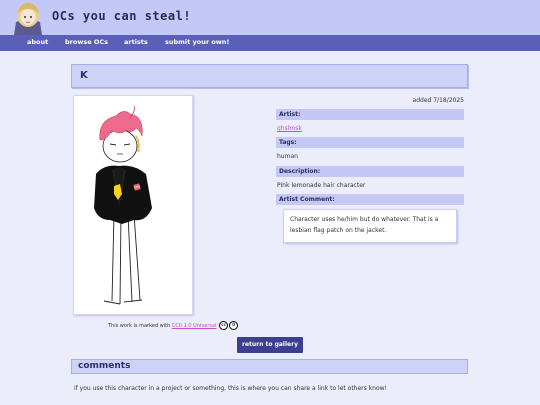 The image size is (540, 405). I want to click on artist-value: ghslmsk, so click(289, 128).